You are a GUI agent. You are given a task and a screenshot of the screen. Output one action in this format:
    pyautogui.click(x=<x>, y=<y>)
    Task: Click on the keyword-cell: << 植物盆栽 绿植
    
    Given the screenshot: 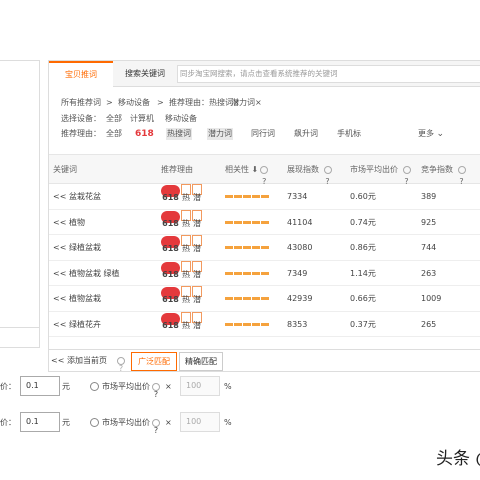 What is the action you would take?
    pyautogui.click(x=86, y=273)
    